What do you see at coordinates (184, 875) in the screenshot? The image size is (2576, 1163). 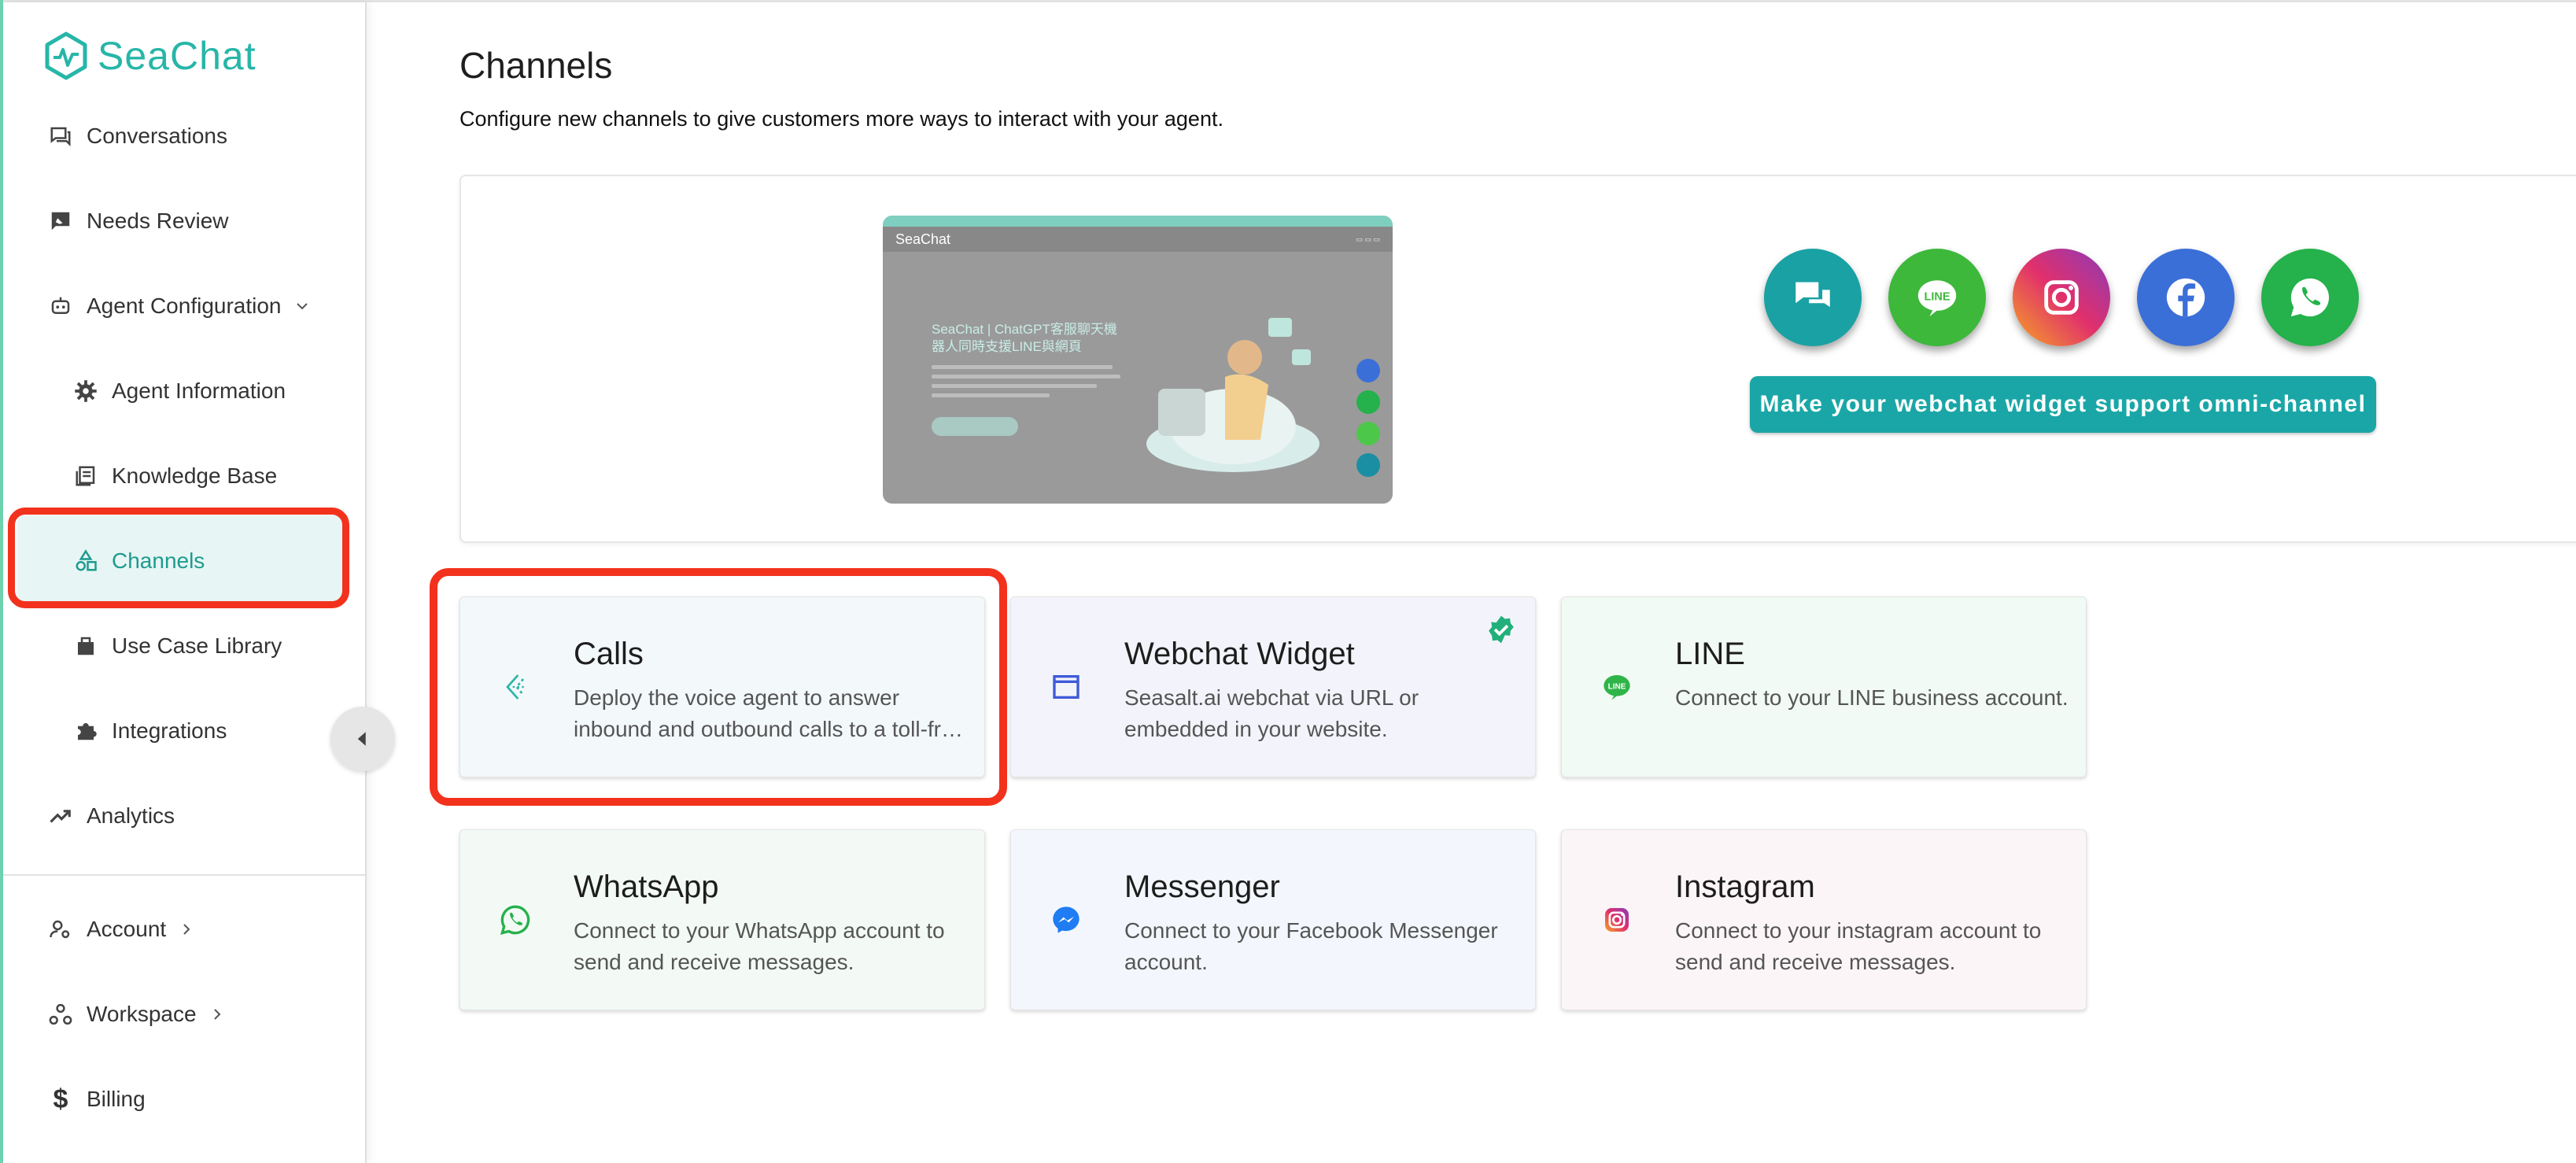 I see `sidebar-divider` at bounding box center [184, 875].